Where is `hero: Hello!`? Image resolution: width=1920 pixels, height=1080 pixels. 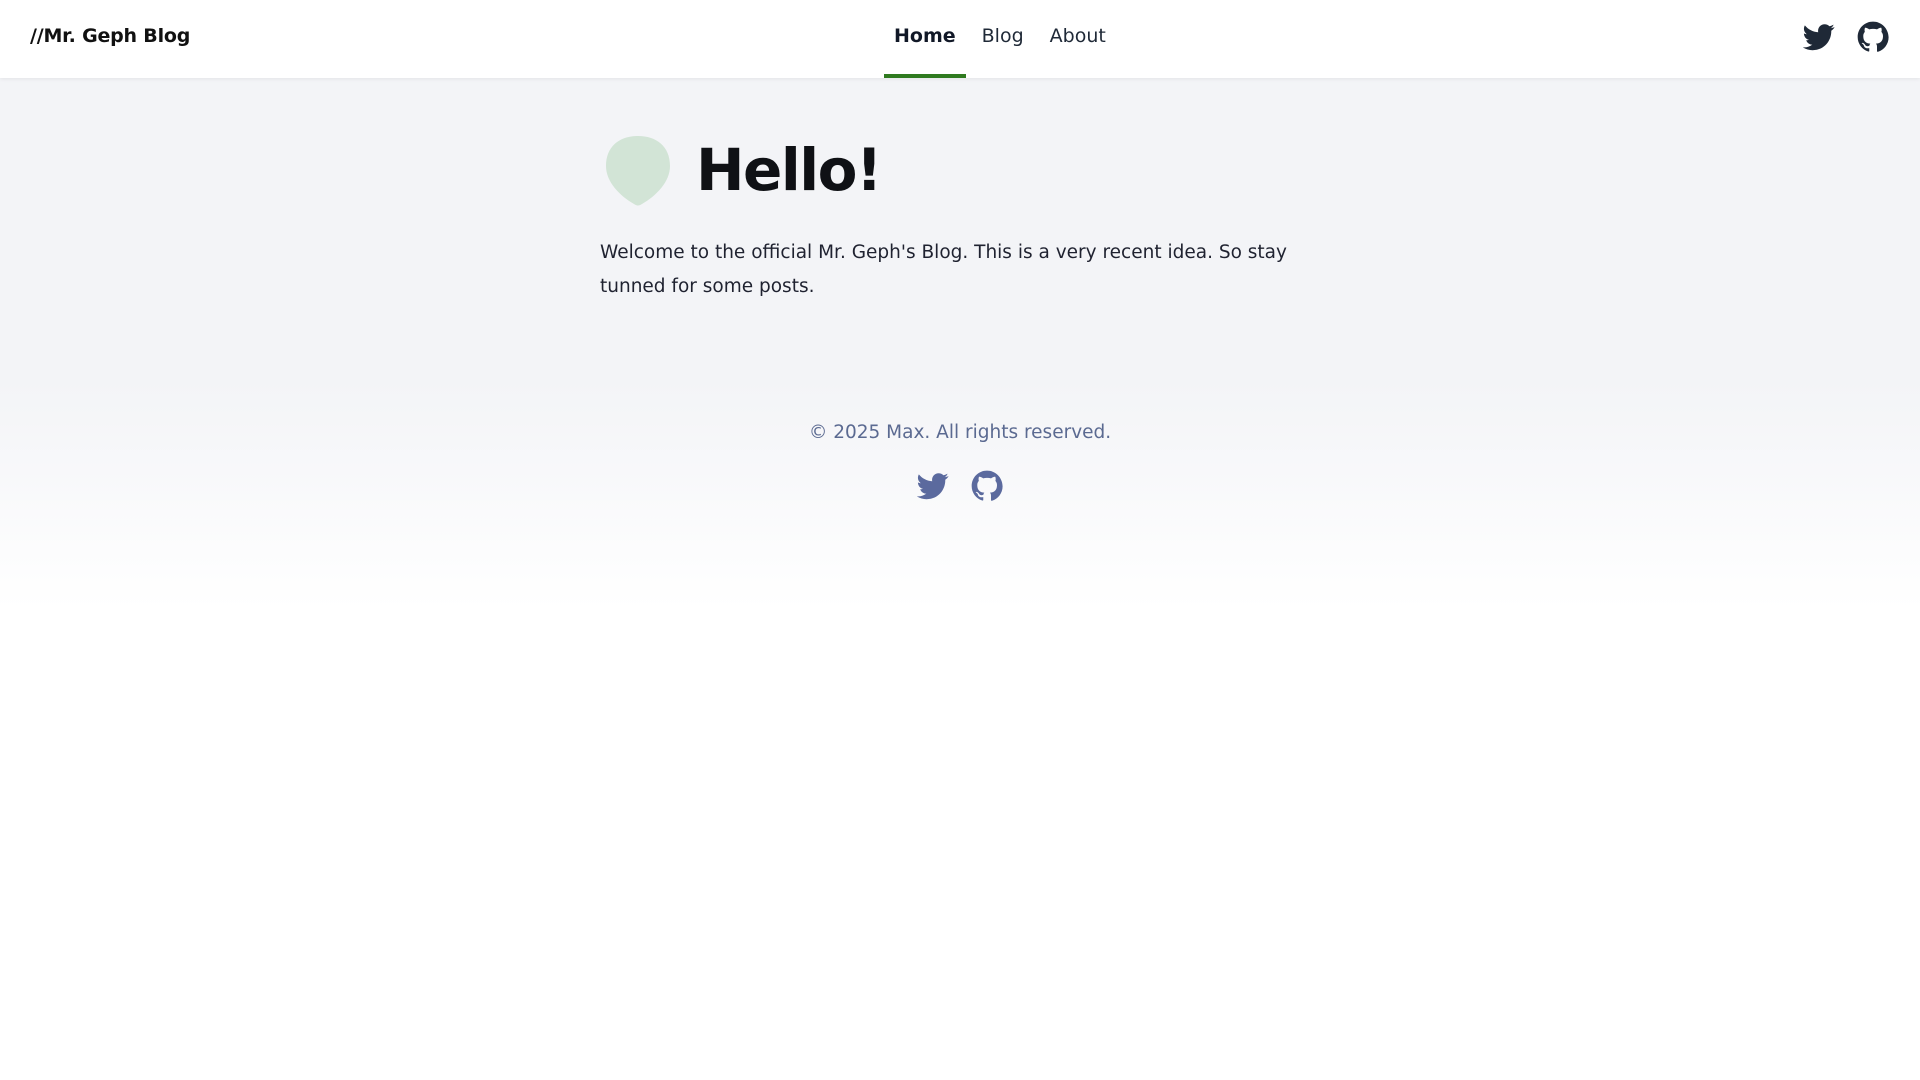
hero: Hello! is located at coordinates (965, 170).